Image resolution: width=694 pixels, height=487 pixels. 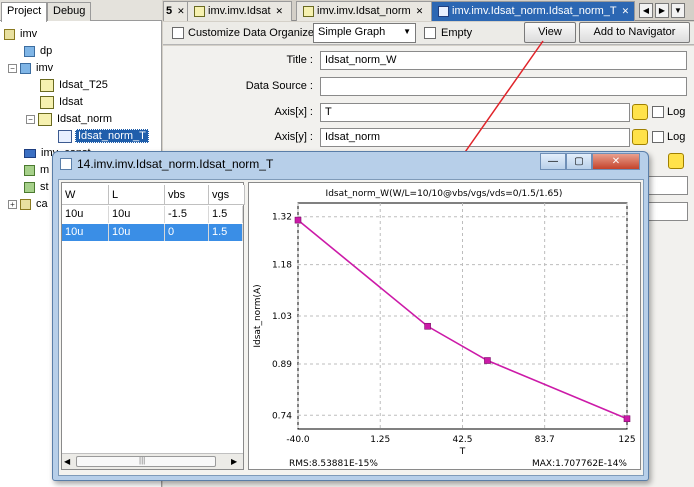 What do you see at coordinates (626, 440) in the screenshot?
I see `x-tick-label: 125` at bounding box center [626, 440].